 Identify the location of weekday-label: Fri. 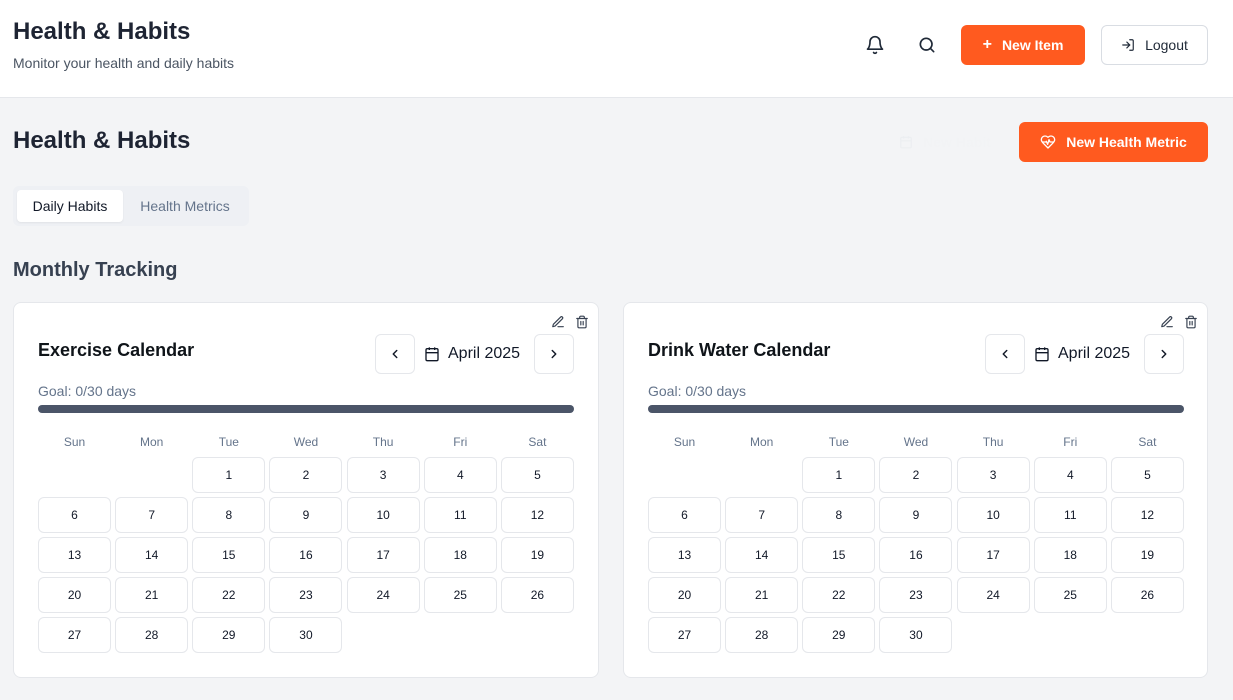
(1070, 442).